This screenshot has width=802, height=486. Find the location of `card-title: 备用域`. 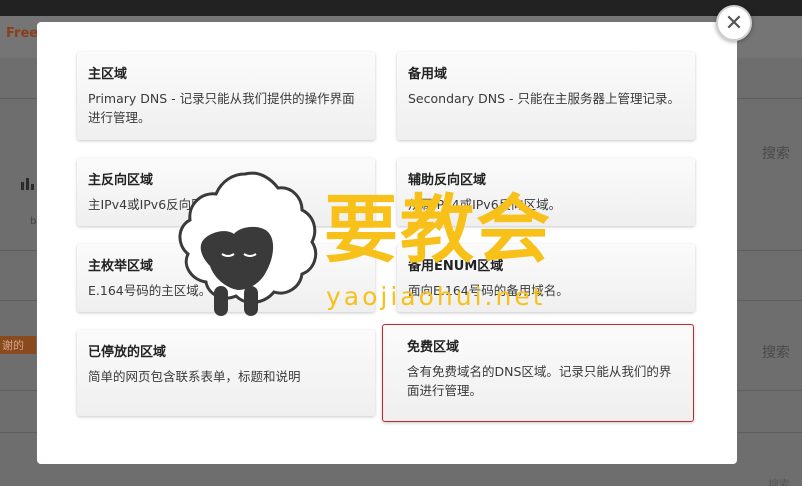

card-title: 备用域 is located at coordinates (428, 74).